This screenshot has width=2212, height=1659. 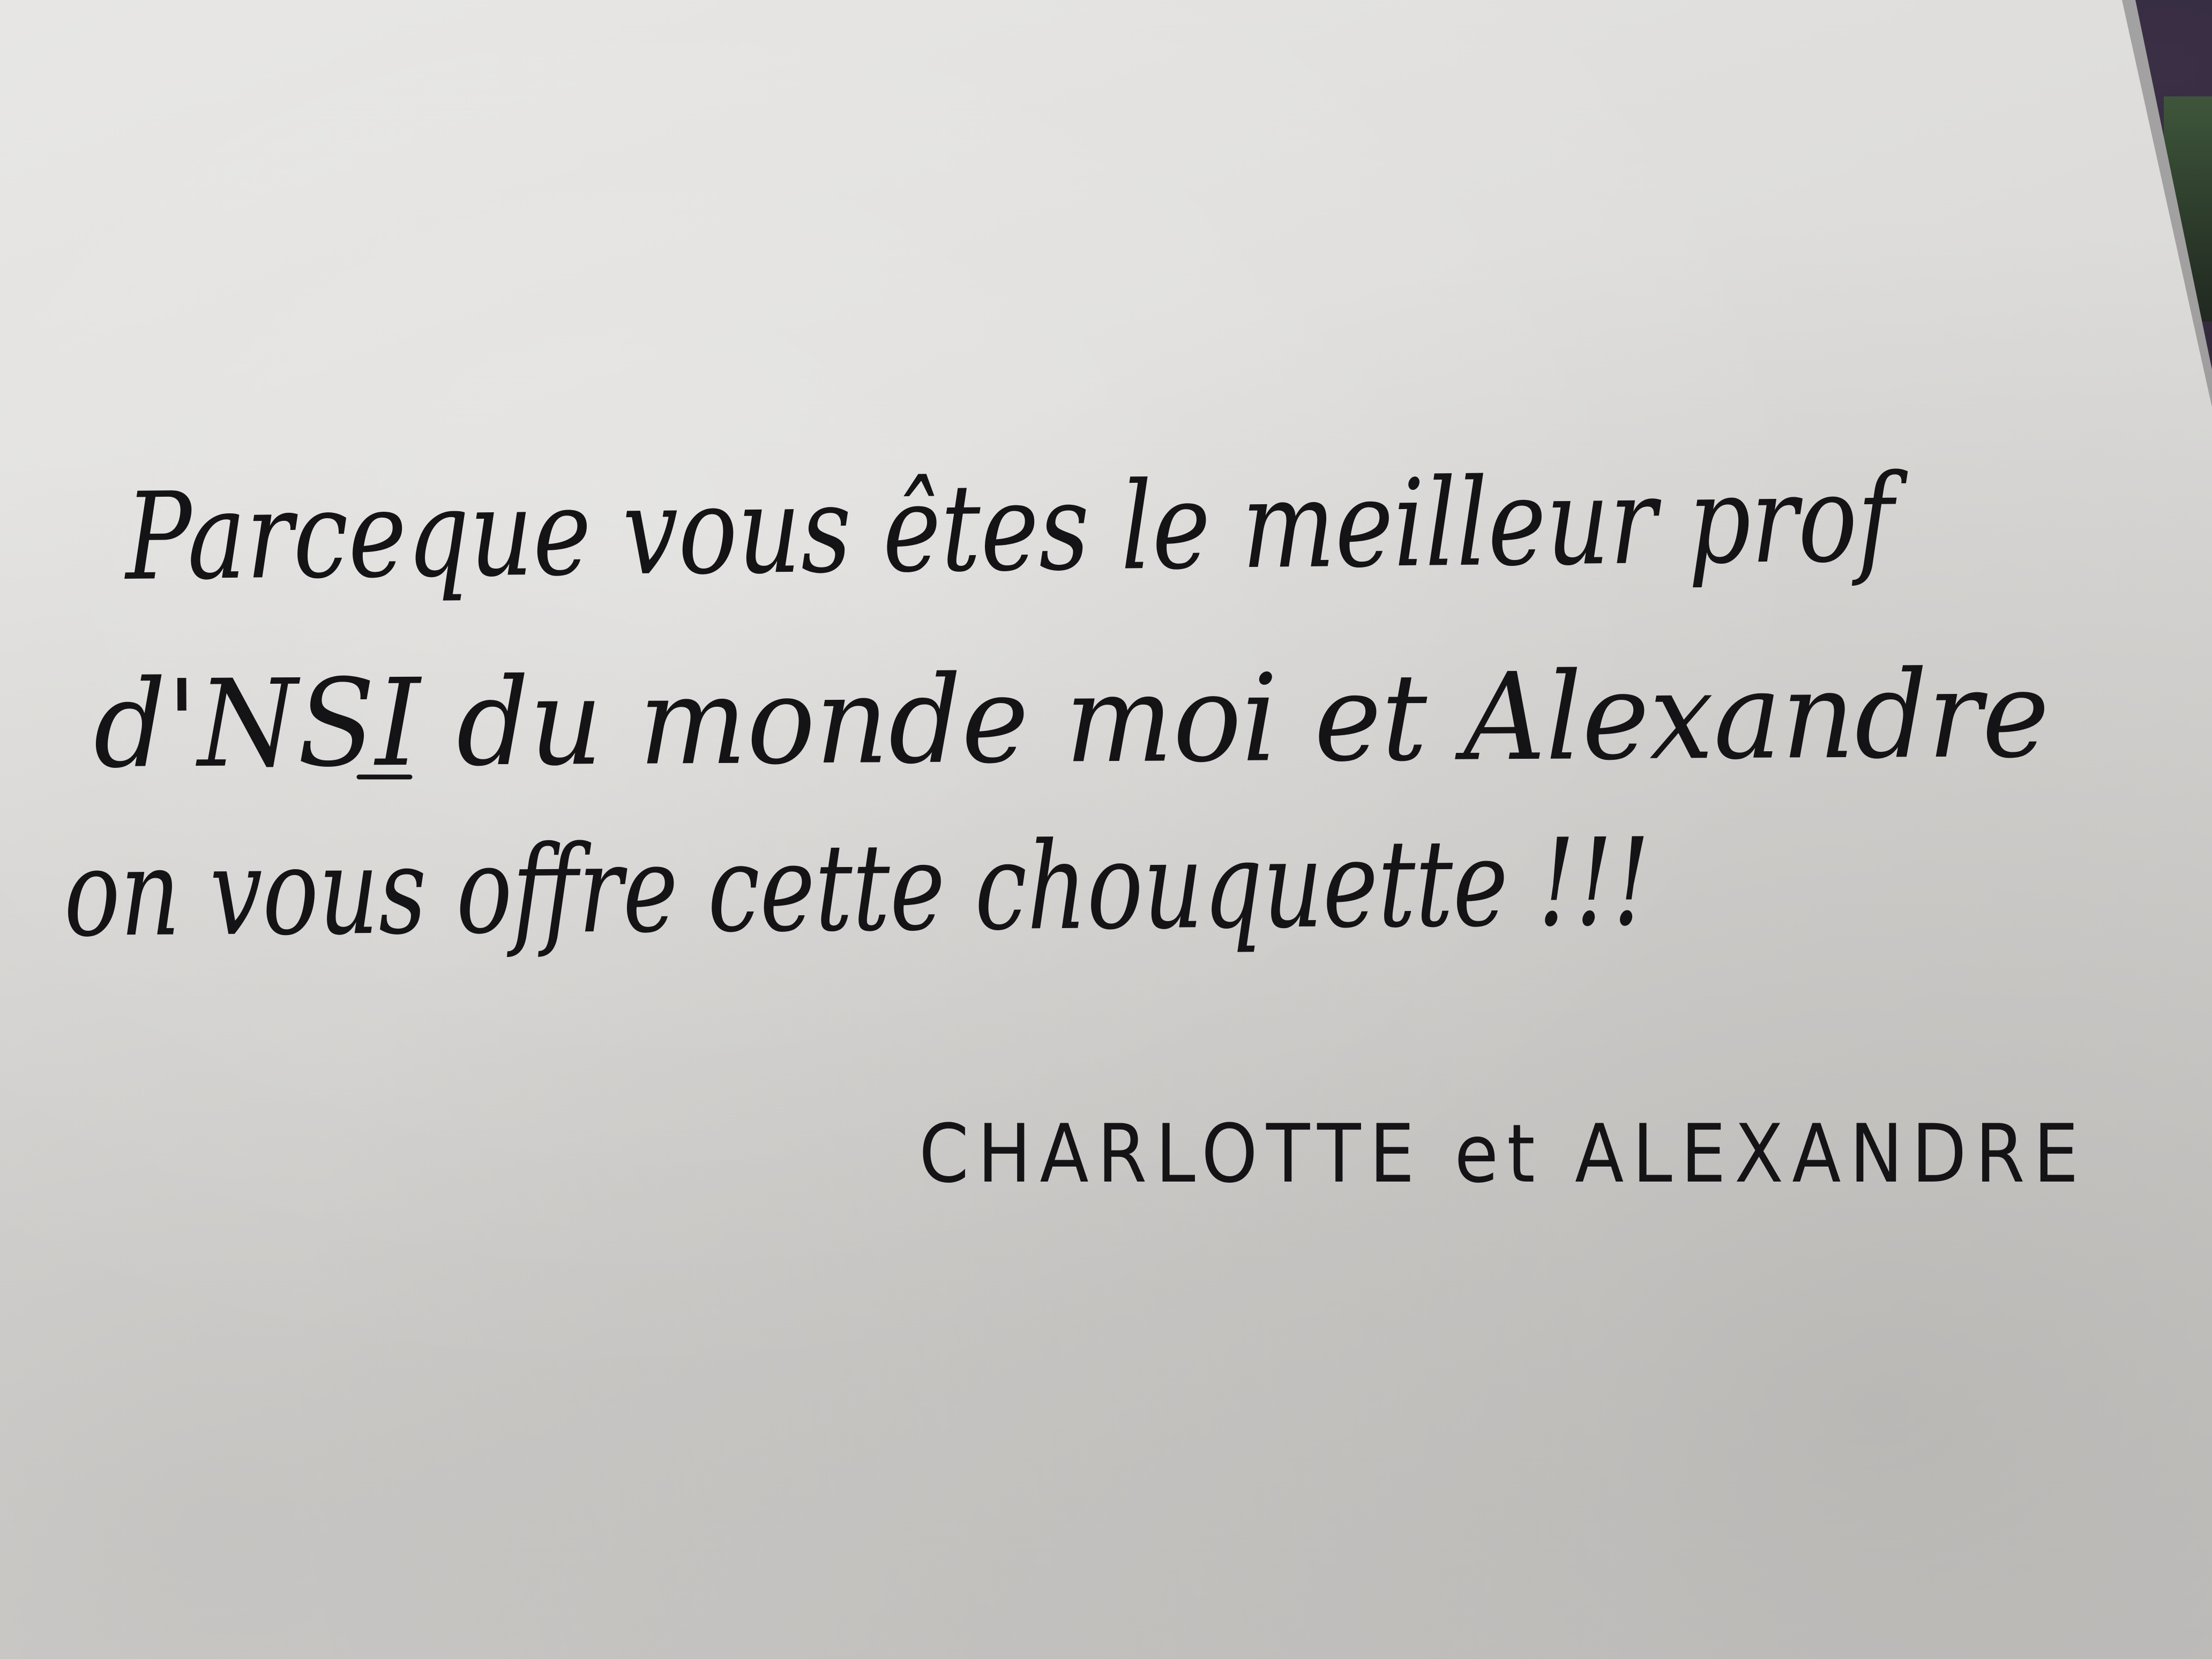 I want to click on note-line-2: d'NSI du monde moi et Alexandre, so click(x=1071, y=720).